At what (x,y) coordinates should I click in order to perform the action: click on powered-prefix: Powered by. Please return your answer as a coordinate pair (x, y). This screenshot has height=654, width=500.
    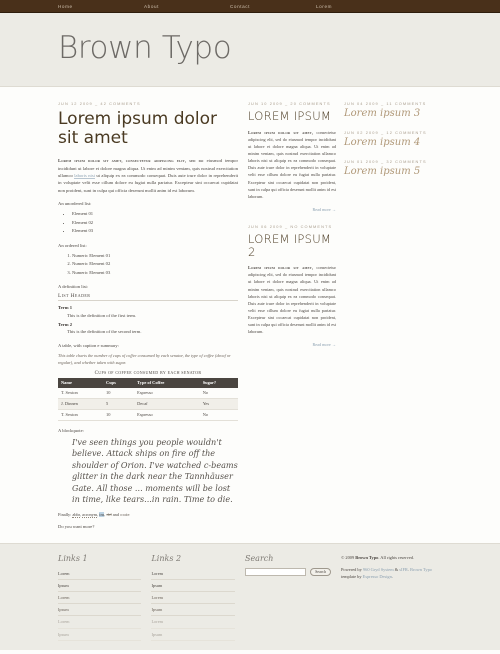
    Looking at the image, I should click on (351, 569).